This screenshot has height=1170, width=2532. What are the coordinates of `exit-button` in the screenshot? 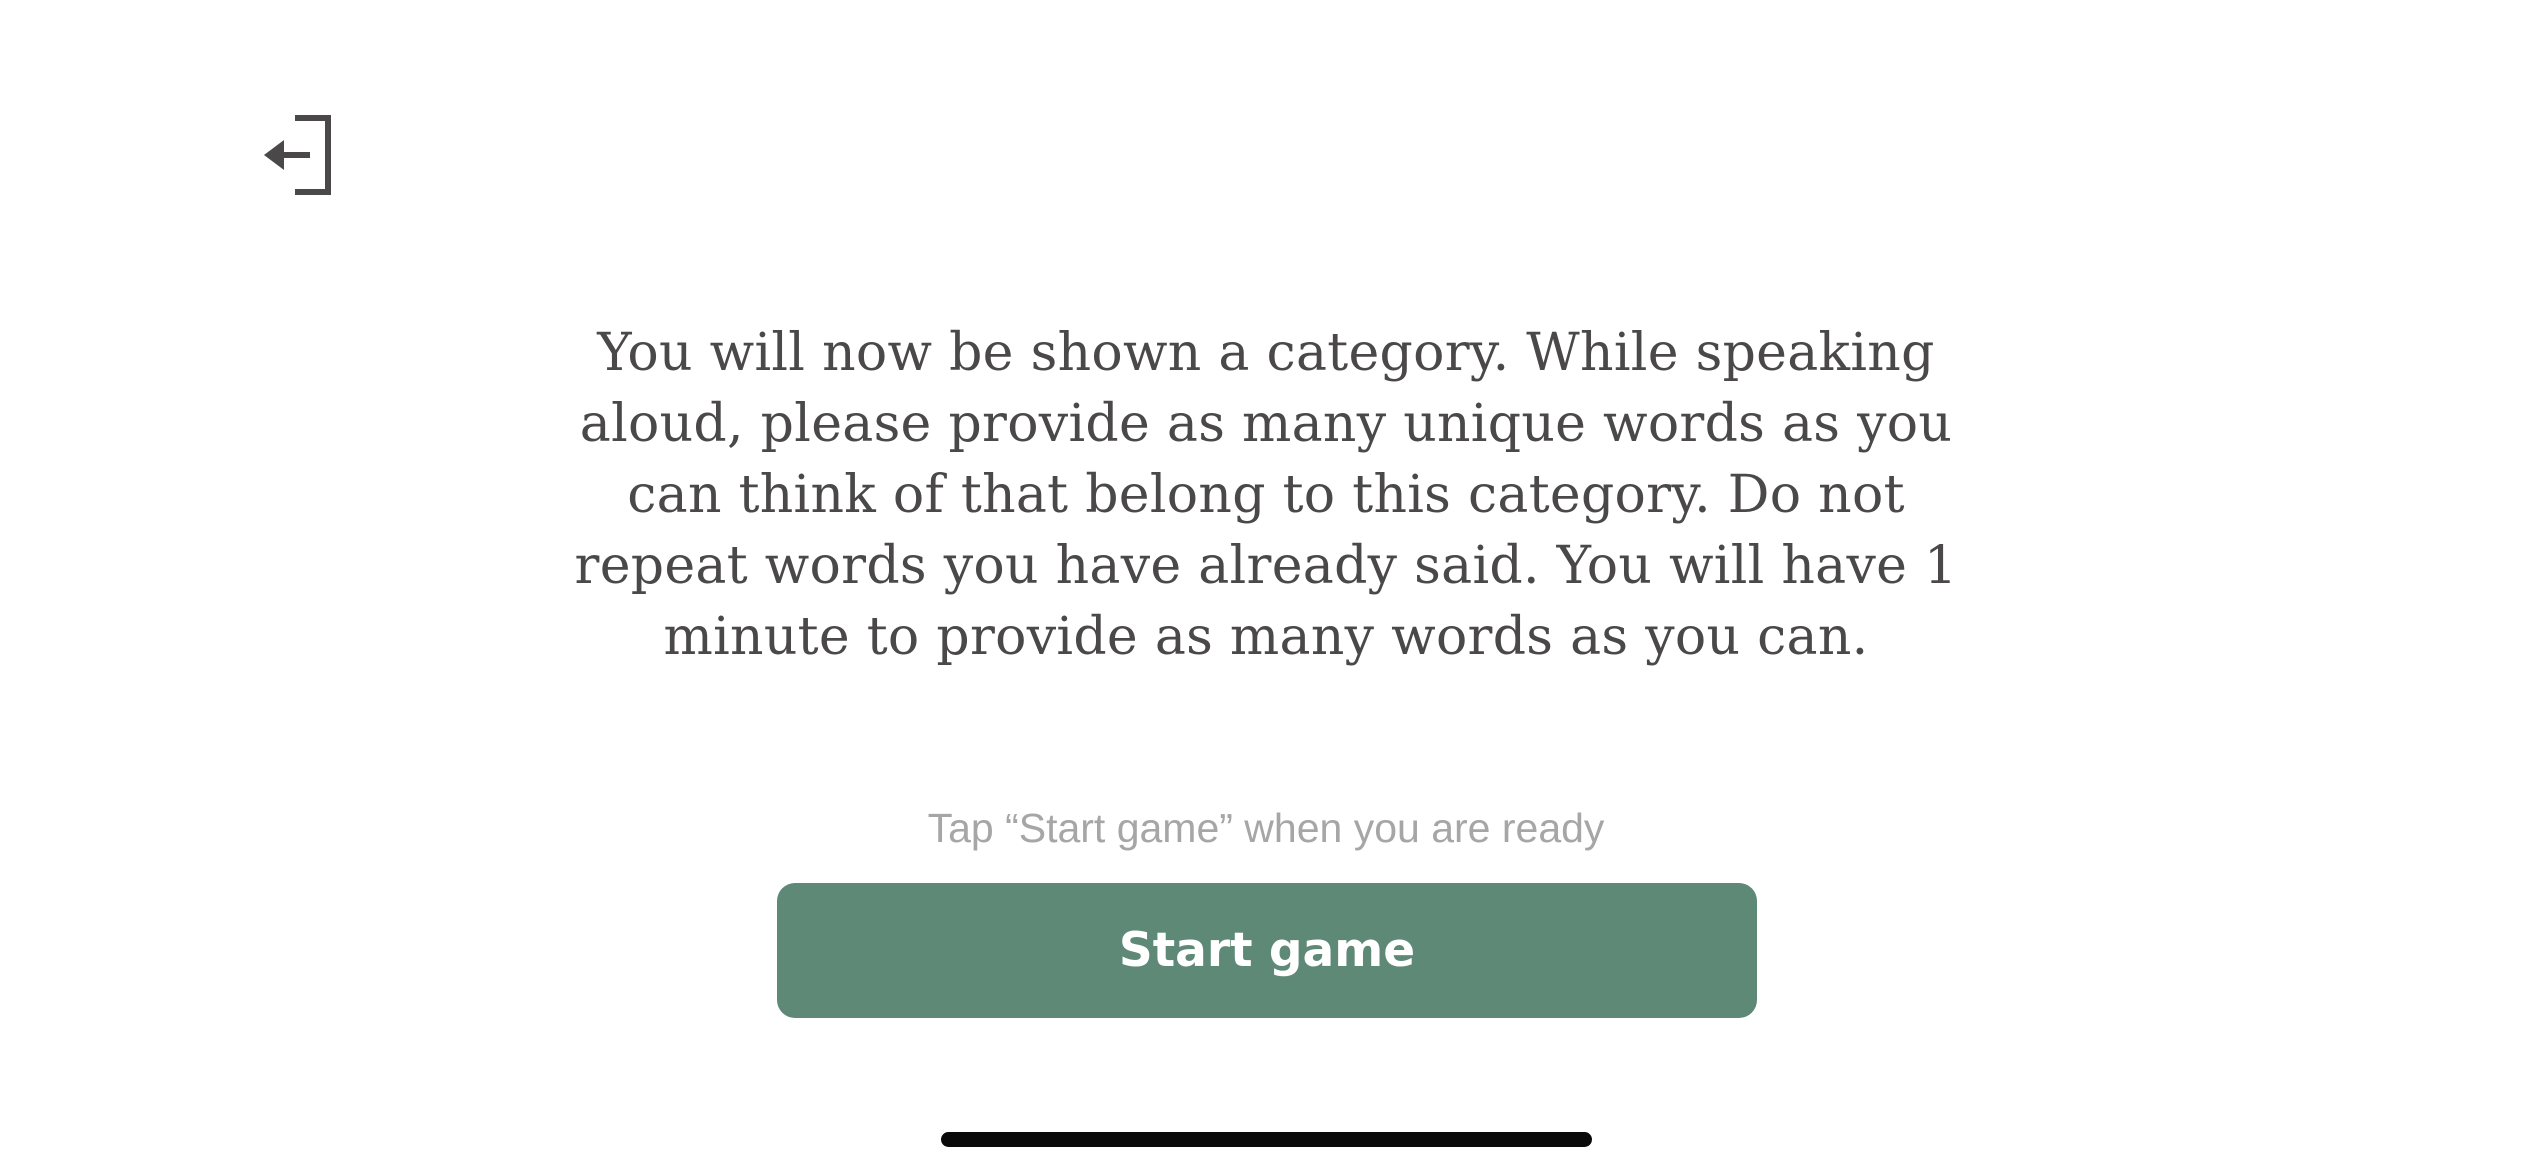 It's located at (298, 156).